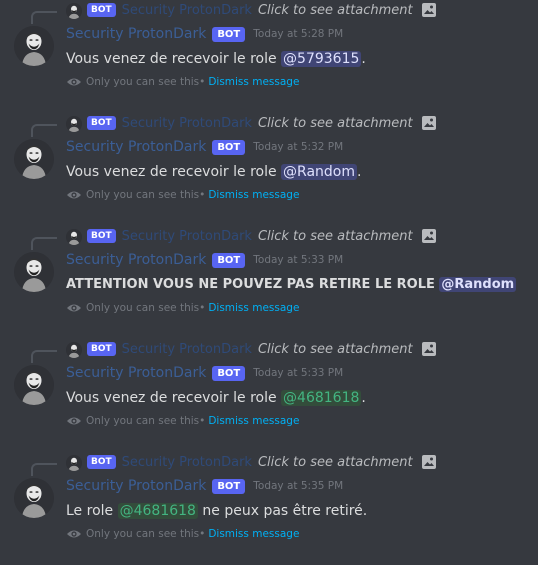 Image resolution: width=538 pixels, height=565 pixels. Describe the element at coordinates (321, 59) in the screenshot. I see `role-mention: @5793615` at that location.